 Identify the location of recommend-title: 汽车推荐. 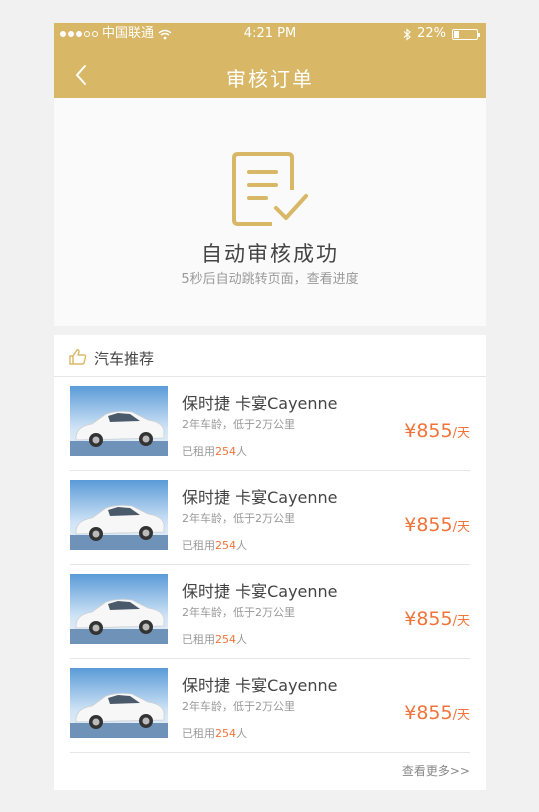
(124, 359).